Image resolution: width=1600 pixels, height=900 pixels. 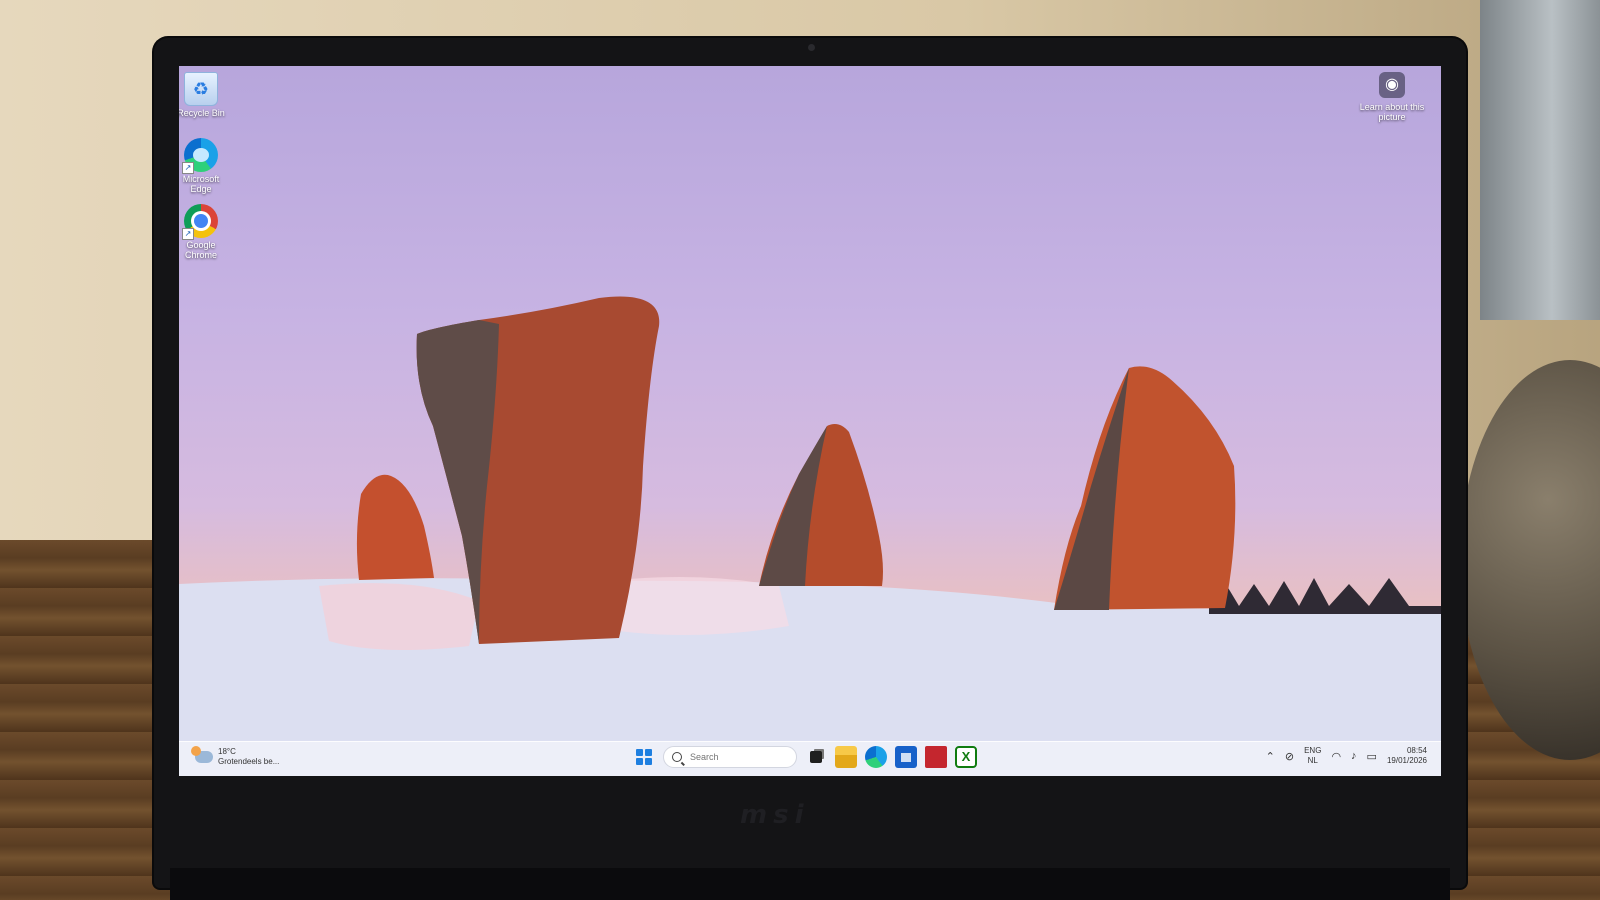 I want to click on camera-info-icon: ◉, so click(x=1392, y=85).